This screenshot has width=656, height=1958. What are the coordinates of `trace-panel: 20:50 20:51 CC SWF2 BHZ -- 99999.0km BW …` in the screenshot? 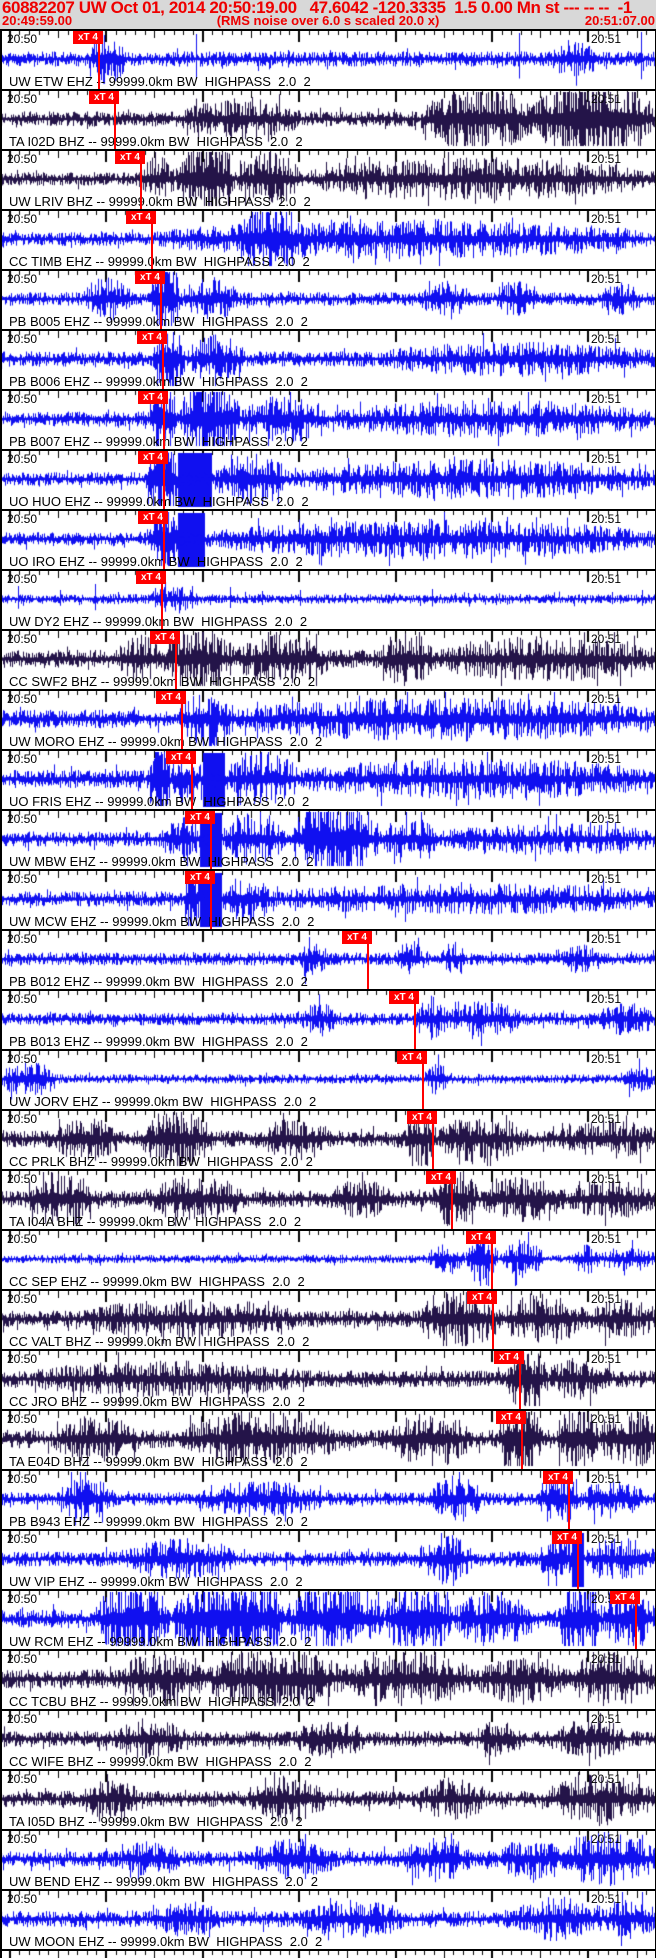 It's located at (328, 659).